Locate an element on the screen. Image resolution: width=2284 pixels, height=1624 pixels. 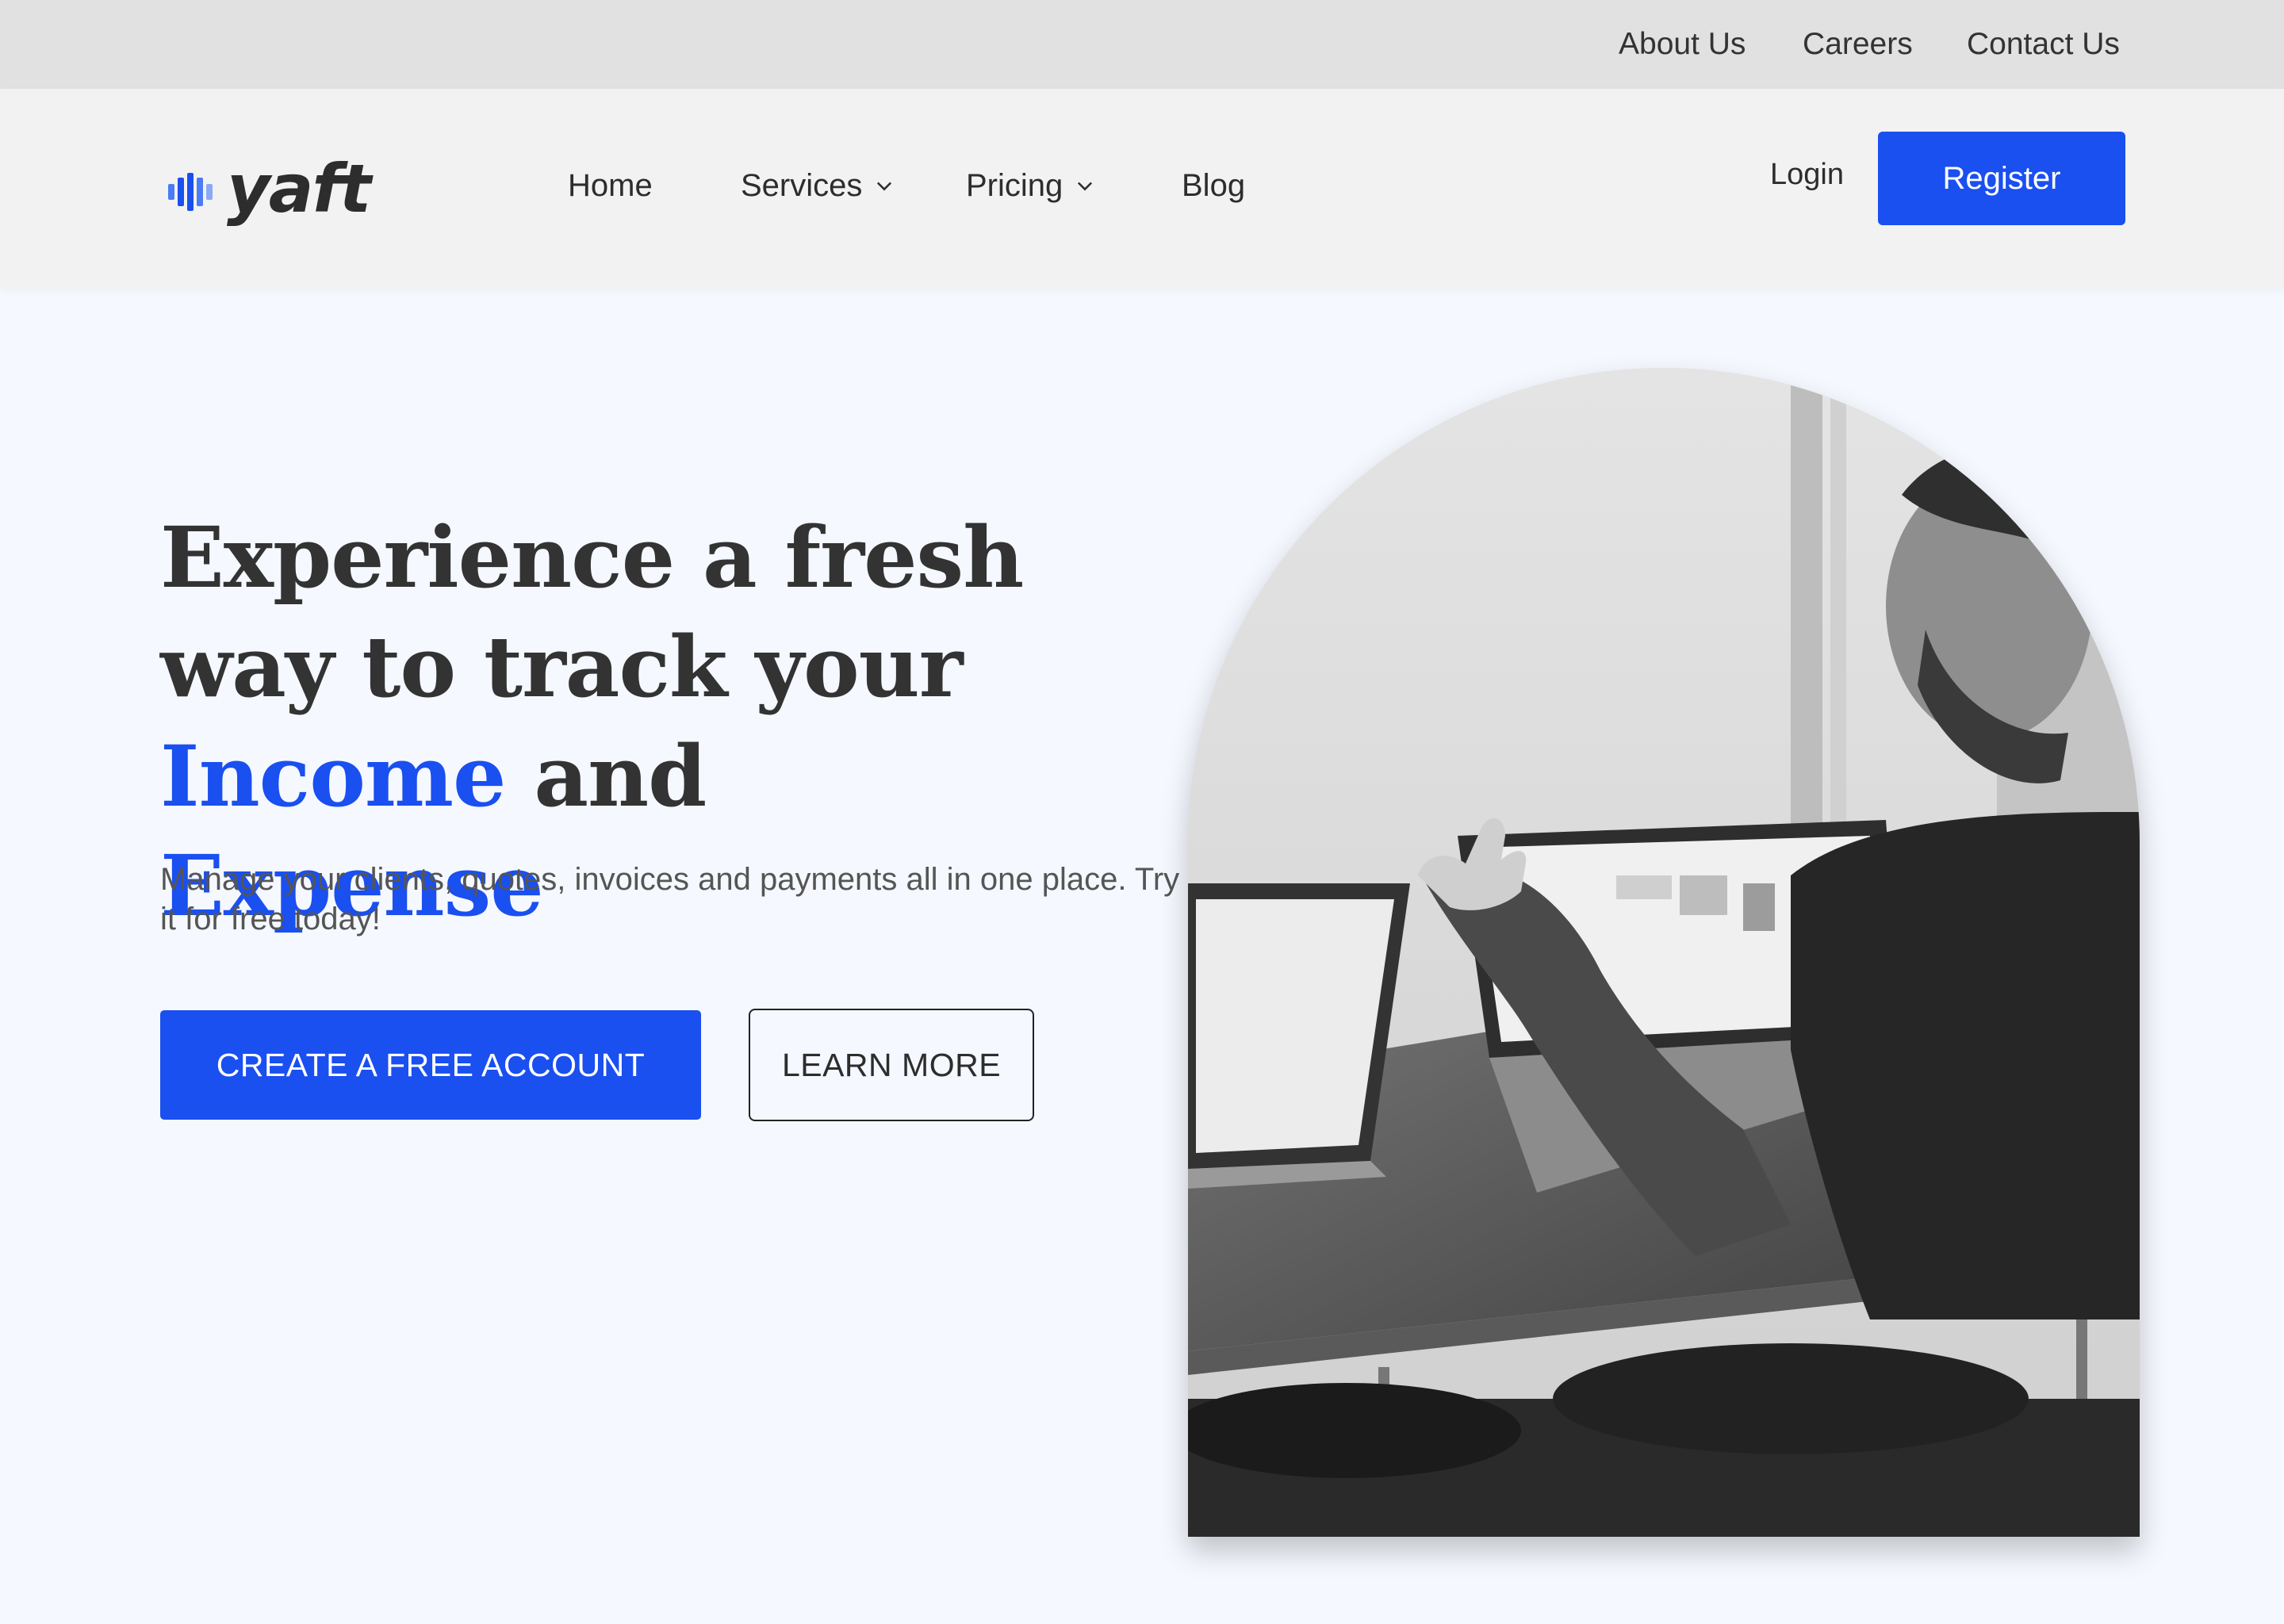
nav-services: Services is located at coordinates (818, 185).